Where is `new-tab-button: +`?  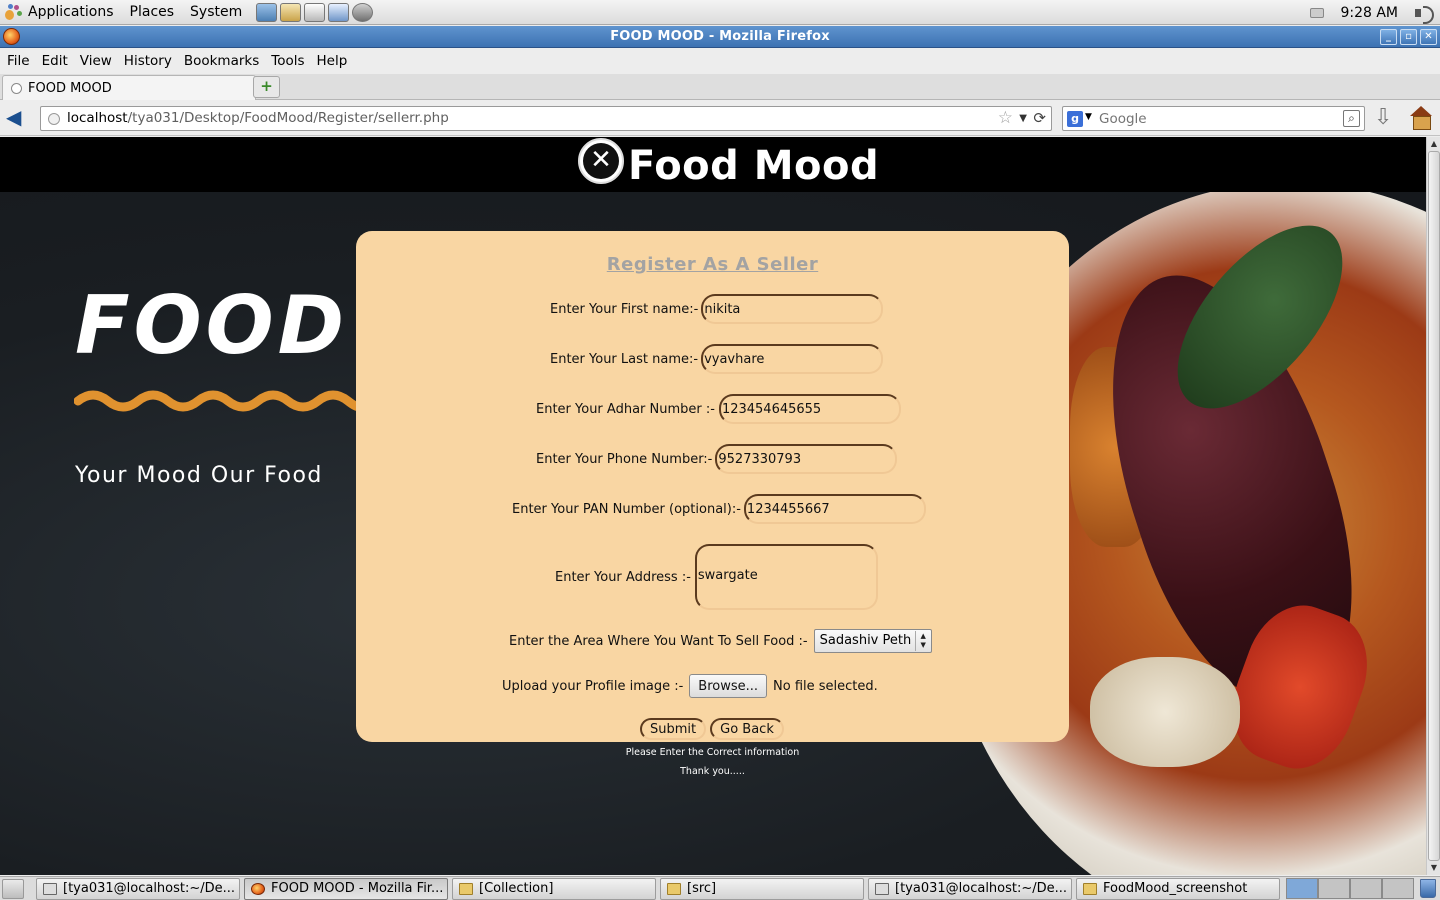
new-tab-button: + is located at coordinates (266, 87).